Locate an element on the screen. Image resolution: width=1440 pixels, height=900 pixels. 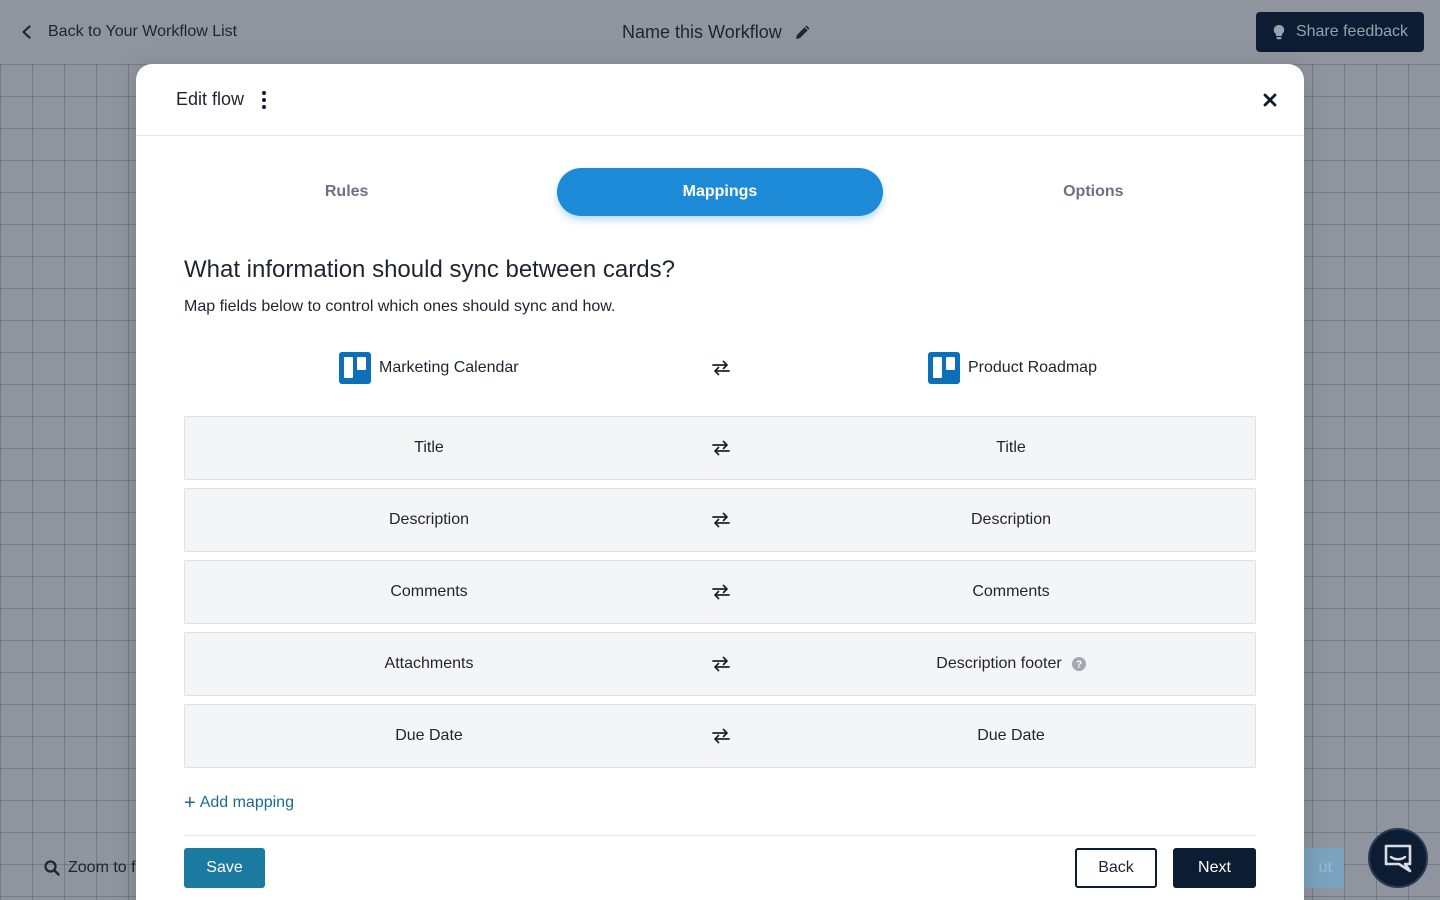
tab-rules: Rules is located at coordinates (346, 192).